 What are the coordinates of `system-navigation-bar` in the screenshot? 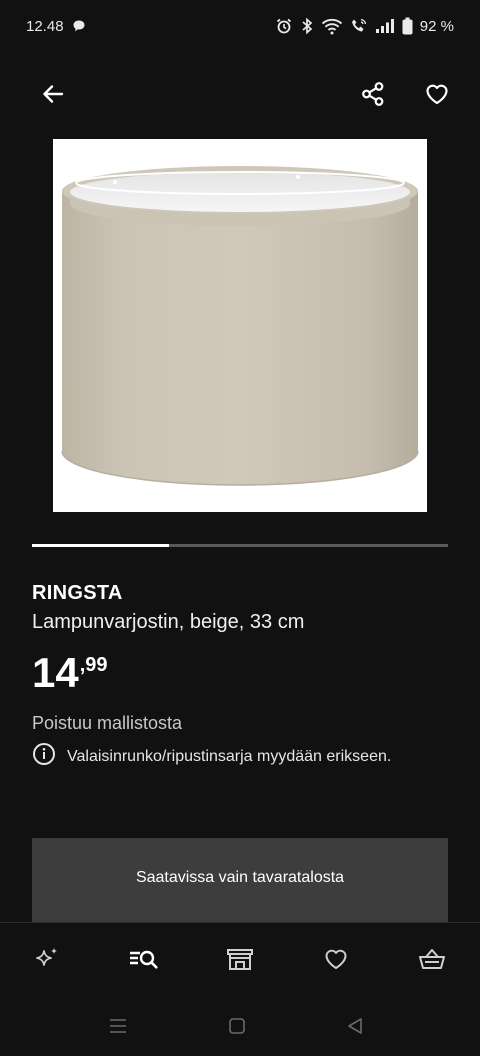 It's located at (240, 1028).